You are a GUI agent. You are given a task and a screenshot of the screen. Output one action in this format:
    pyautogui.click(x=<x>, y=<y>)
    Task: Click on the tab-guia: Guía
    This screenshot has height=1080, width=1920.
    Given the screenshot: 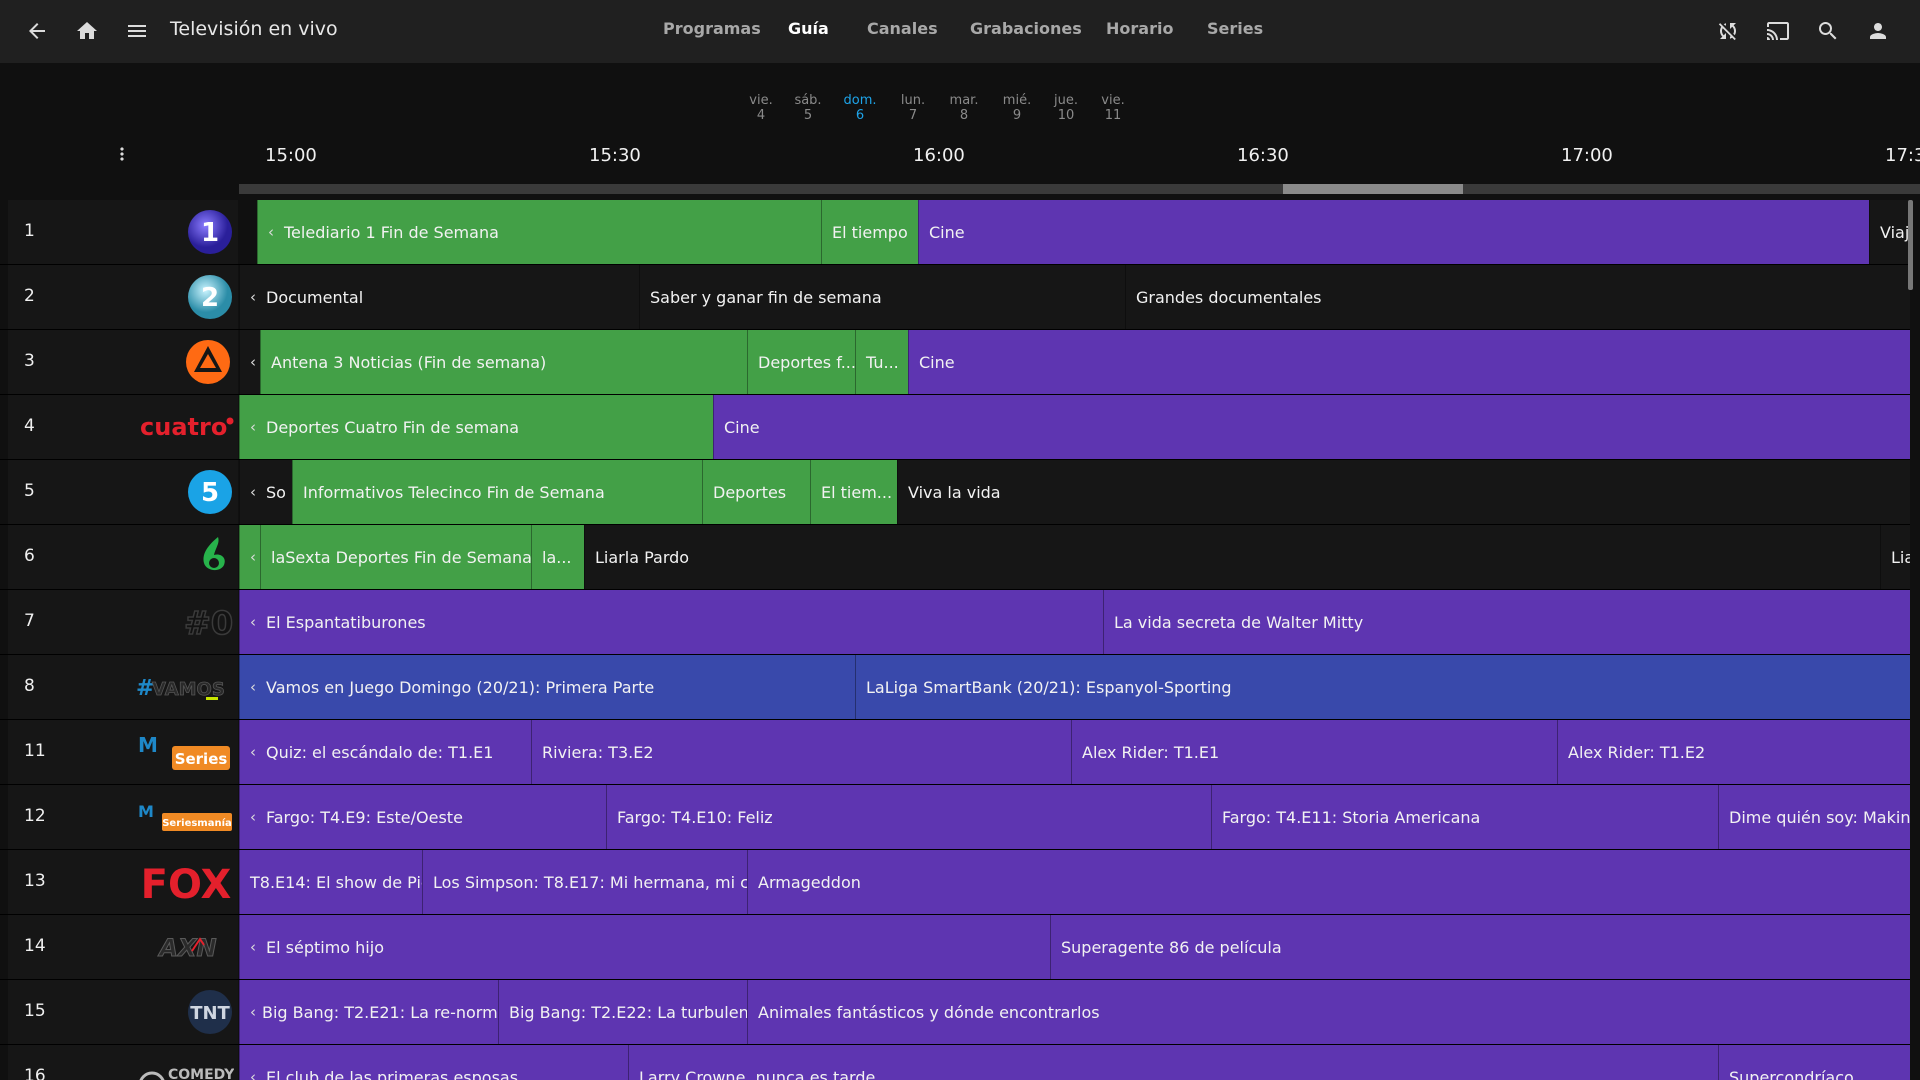 What is the action you would take?
    pyautogui.click(x=808, y=28)
    